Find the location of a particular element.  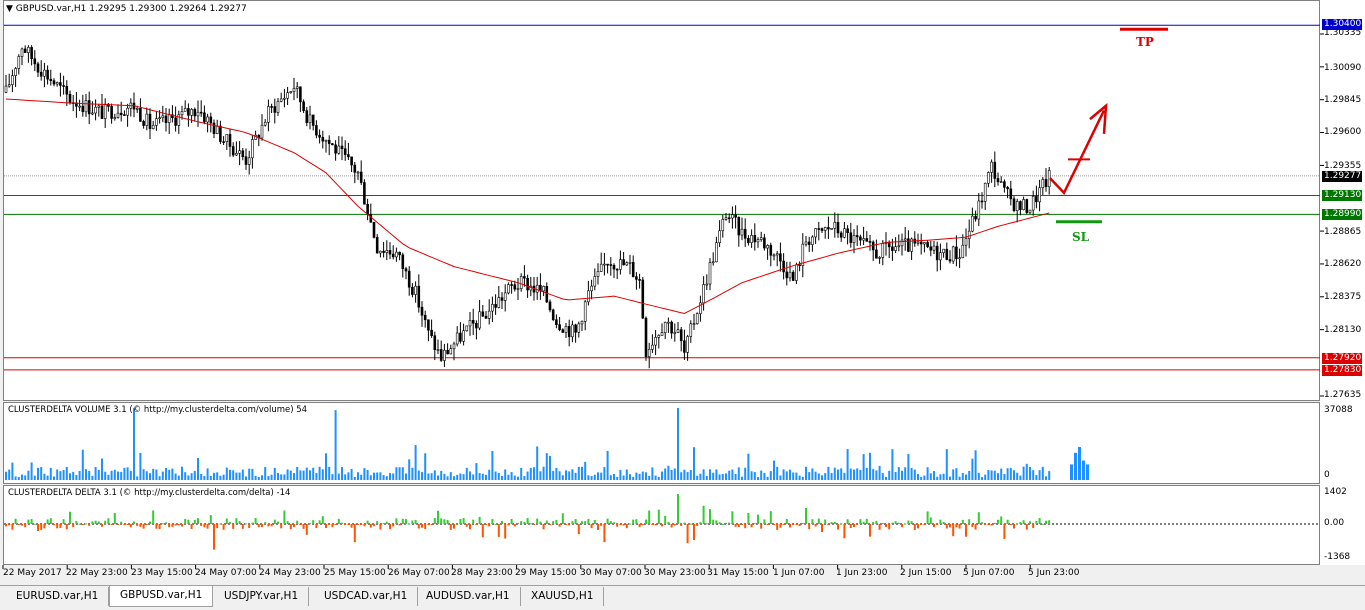

tab-usdcad: USDCAD.var,H1 is located at coordinates (366, 596).